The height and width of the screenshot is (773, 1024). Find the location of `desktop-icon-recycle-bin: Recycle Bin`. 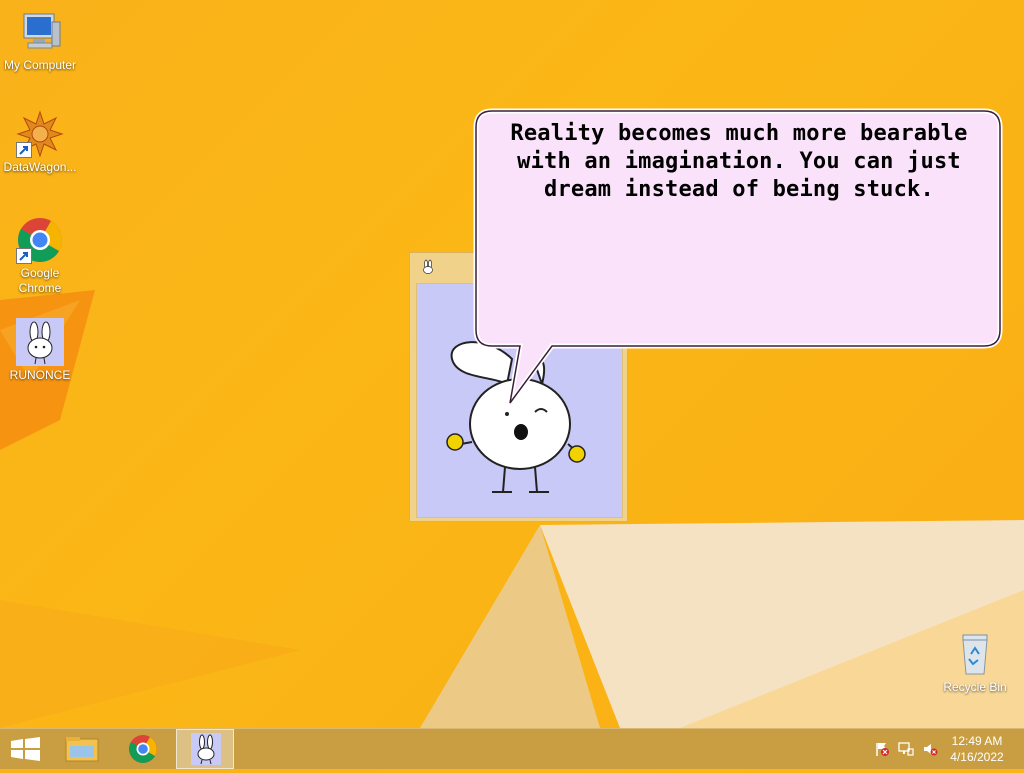

desktop-icon-recycle-bin: Recycle Bin is located at coordinates (975, 662).